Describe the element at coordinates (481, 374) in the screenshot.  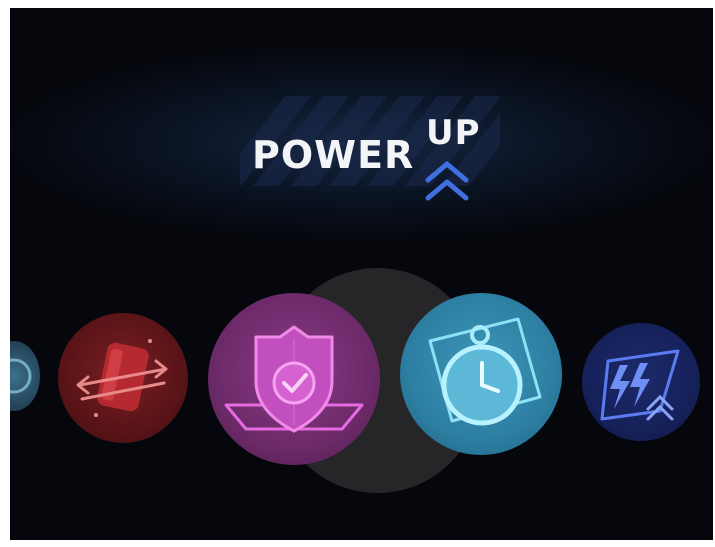
I see `stopwatch-icon` at that location.